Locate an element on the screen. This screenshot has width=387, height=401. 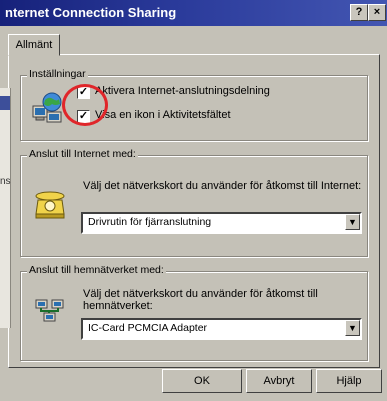
home-dropdown-arrow-icon: ▼ is located at coordinates (352, 328).